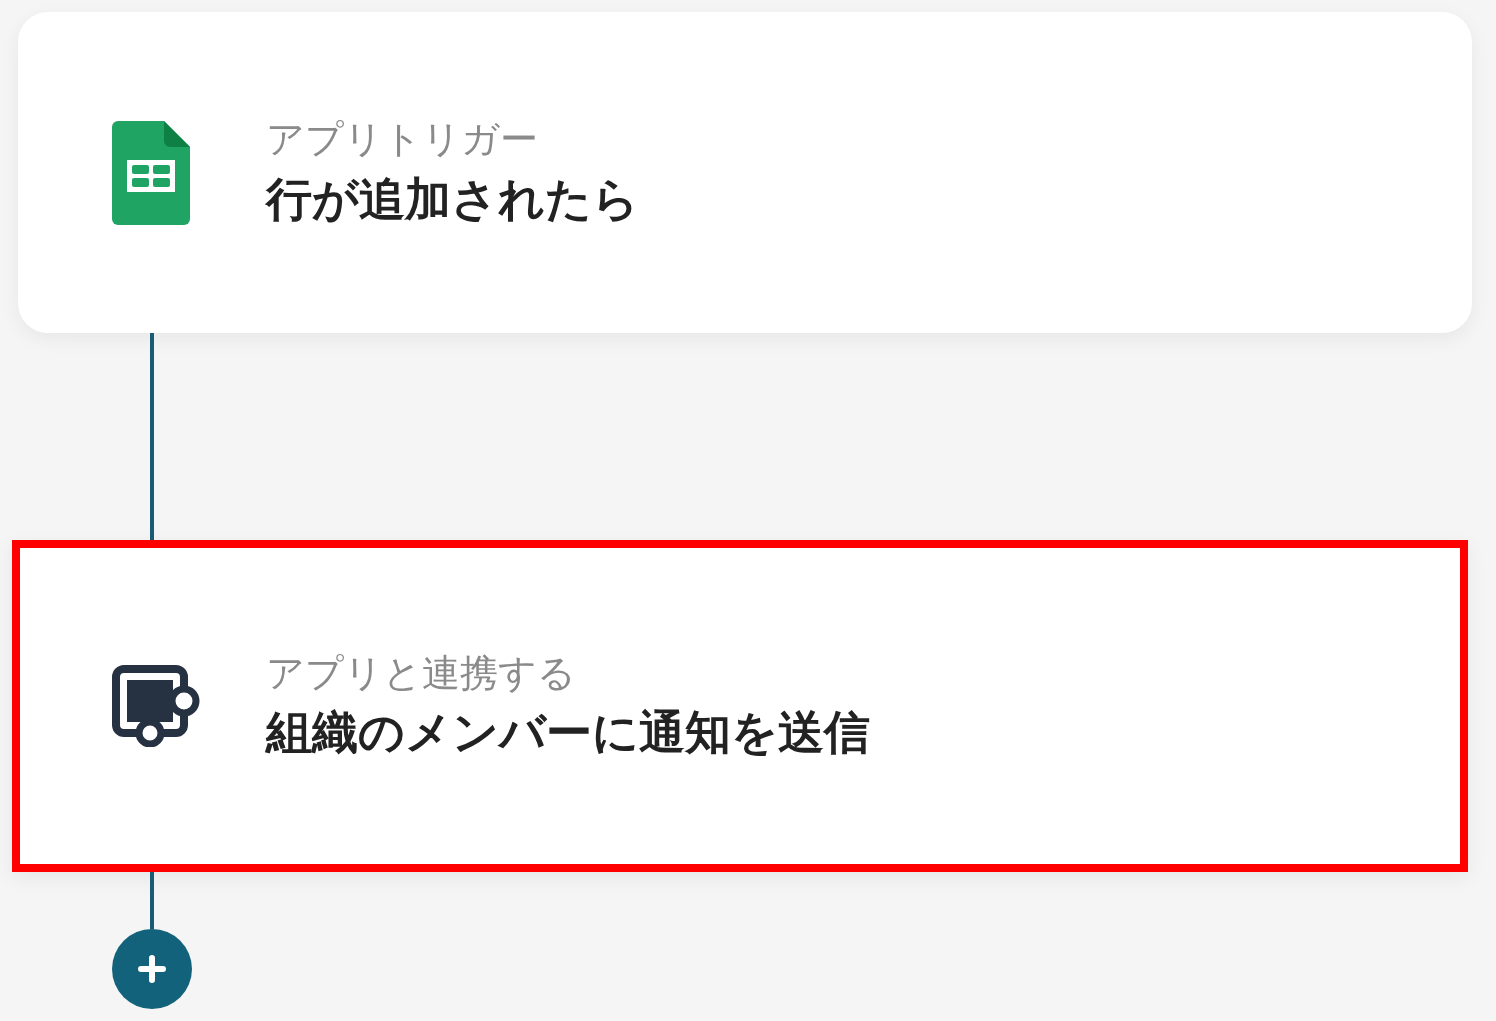  What do you see at coordinates (152, 969) in the screenshot?
I see `plus-icon` at bounding box center [152, 969].